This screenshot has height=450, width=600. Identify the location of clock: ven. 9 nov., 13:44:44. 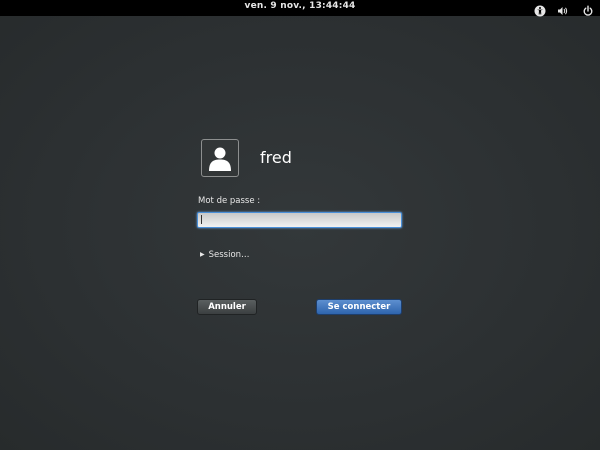
(300, 6).